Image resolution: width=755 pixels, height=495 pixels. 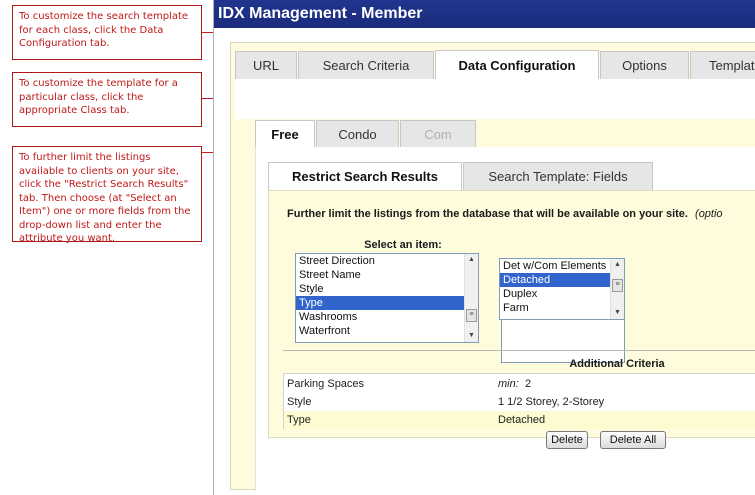 I want to click on list-item: Washrooms, so click(x=387, y=317).